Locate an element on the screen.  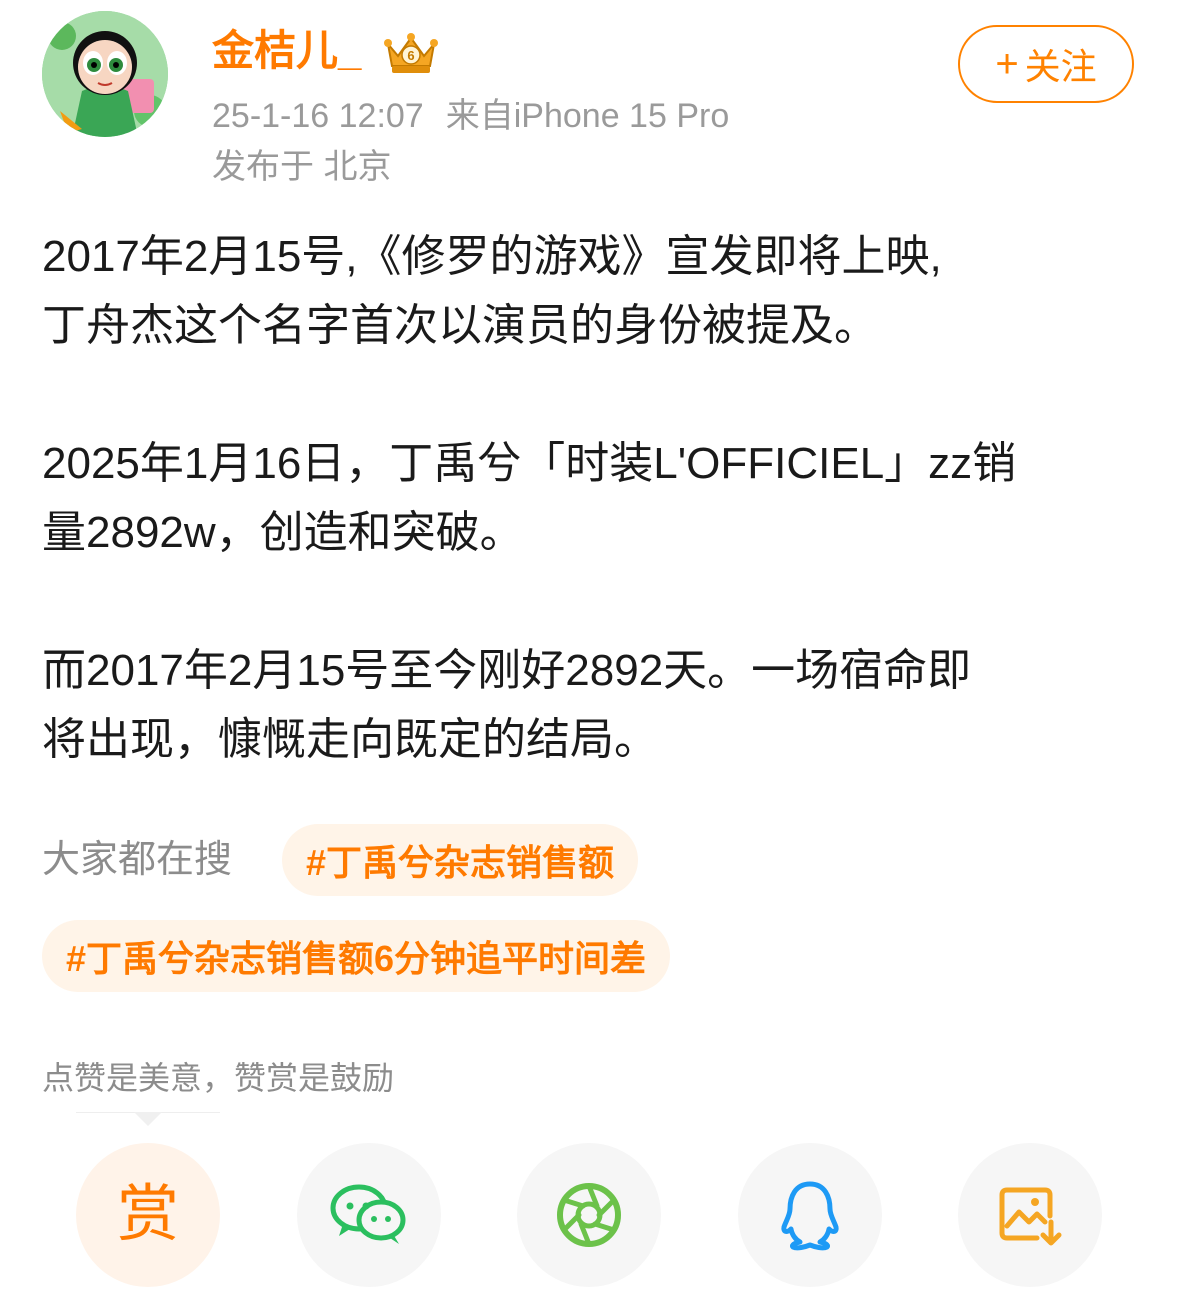
save-image-button is located at coordinates (1030, 1215).